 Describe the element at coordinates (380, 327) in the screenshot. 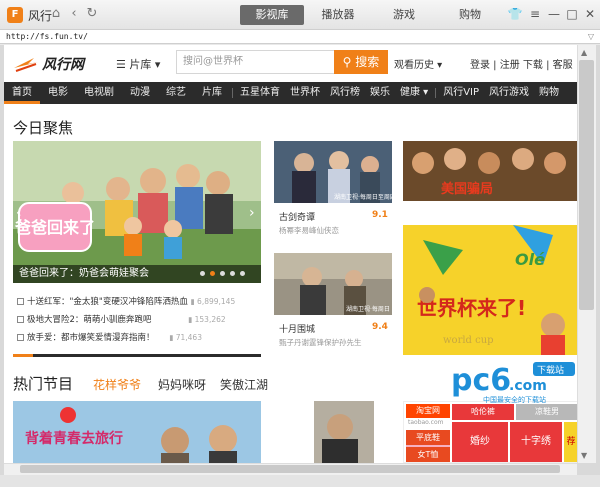

I see `card-score: 9.4` at that location.